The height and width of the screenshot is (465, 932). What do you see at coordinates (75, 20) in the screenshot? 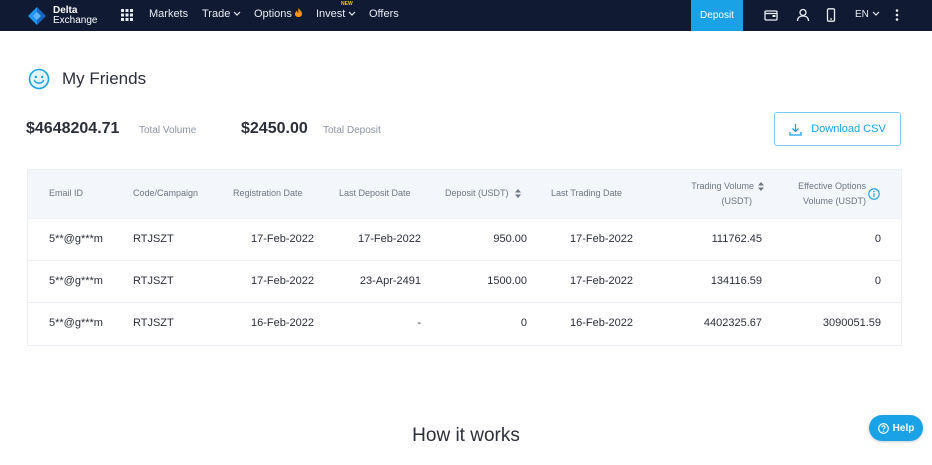
I see `brand-subname: Exchange` at bounding box center [75, 20].